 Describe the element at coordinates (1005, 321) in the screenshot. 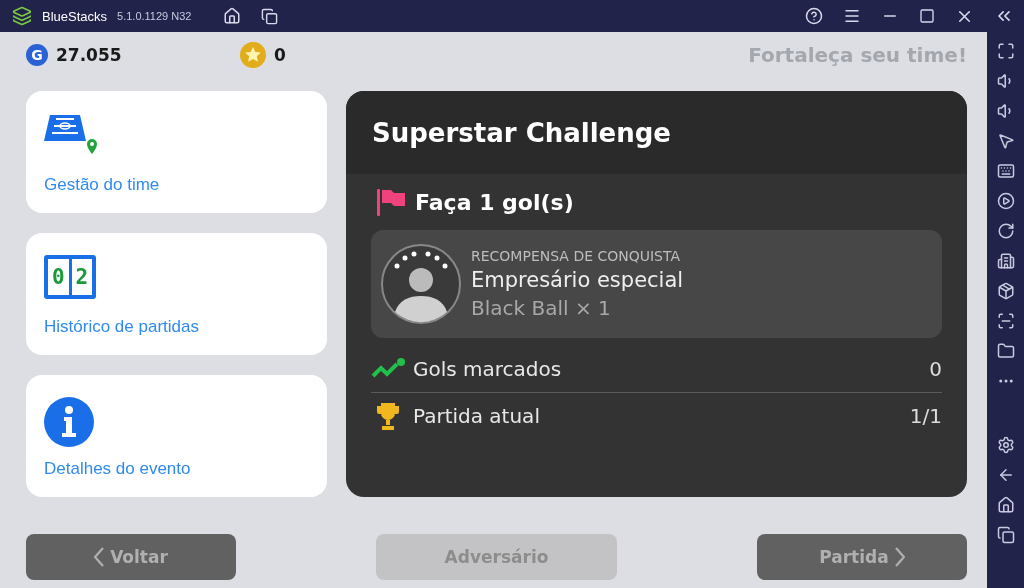

I see `screenshot-icon` at that location.